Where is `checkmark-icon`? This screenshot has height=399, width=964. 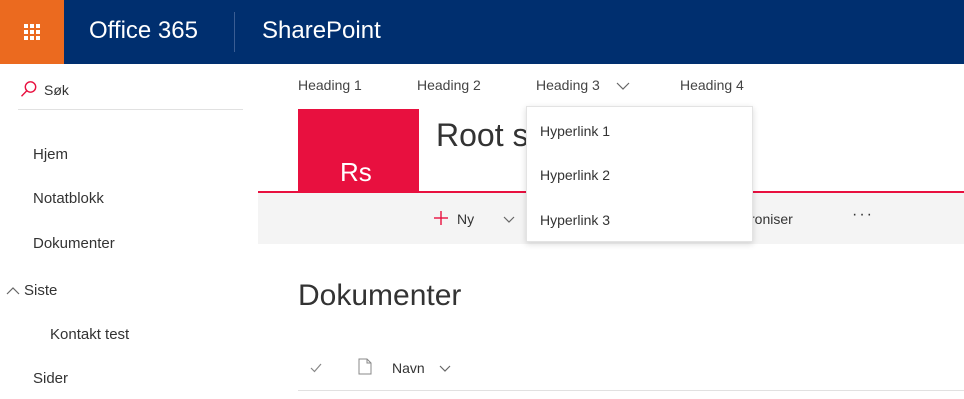
checkmark-icon is located at coordinates (316, 368).